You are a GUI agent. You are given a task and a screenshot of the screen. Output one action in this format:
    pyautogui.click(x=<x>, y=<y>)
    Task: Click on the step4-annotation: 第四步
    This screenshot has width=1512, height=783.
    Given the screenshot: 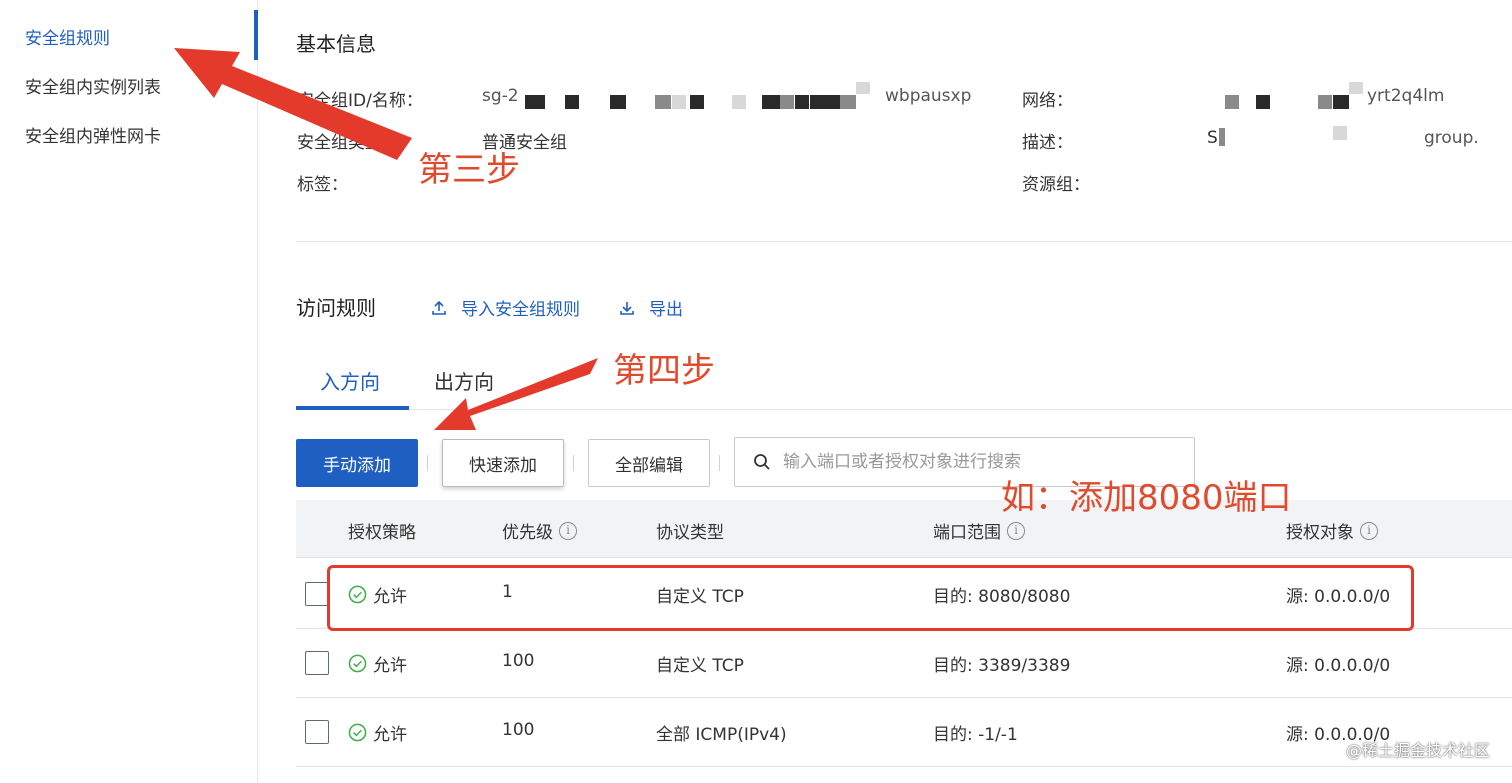 What is the action you would take?
    pyautogui.click(x=664, y=371)
    